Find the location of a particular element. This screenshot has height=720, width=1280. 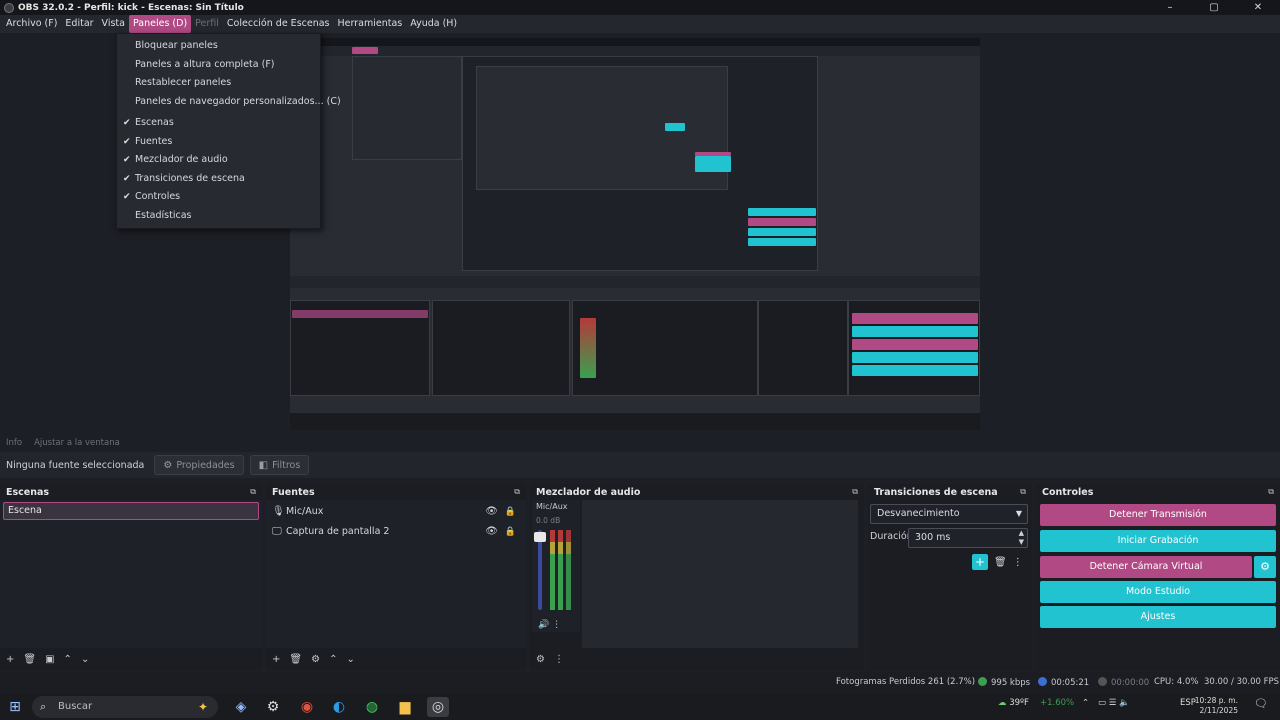

window-controls: – ▢ ✕ is located at coordinates (1214, 7).